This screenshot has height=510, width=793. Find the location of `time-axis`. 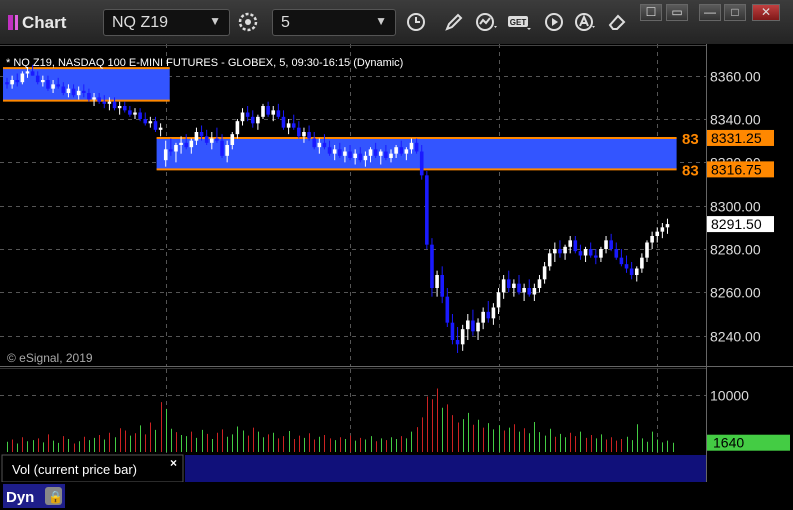

time-axis is located at coordinates (396, 496).